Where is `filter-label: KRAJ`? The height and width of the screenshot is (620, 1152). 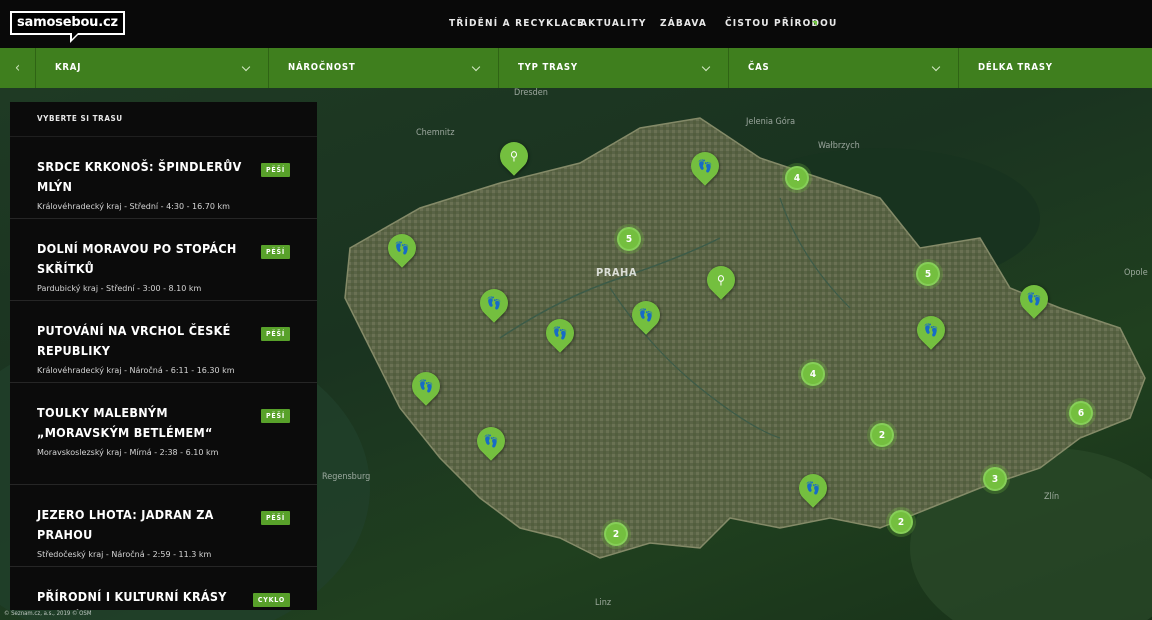
filter-label: KRAJ is located at coordinates (68, 67).